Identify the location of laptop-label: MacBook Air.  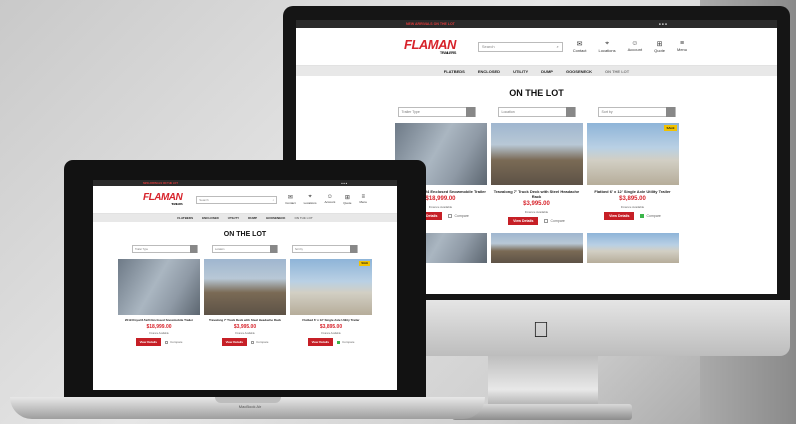
(250, 406).